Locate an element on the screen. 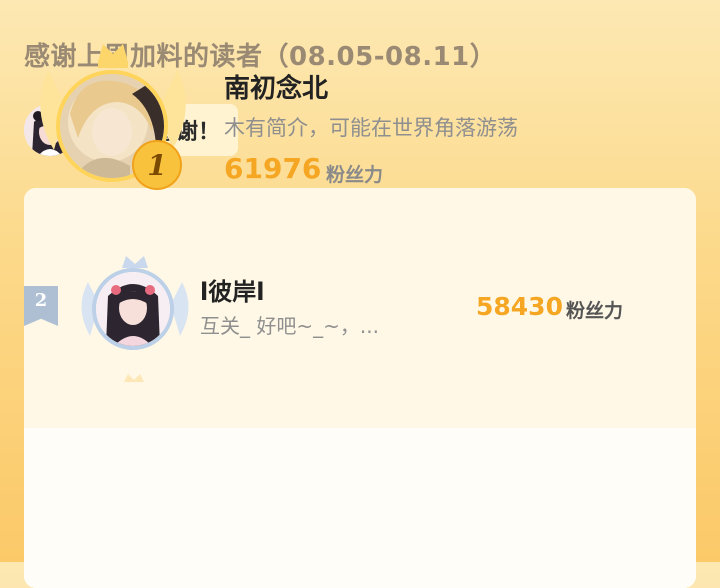 Image resolution: width=720 pixels, height=588 pixels. rank2-name: l彼岸l is located at coordinates (232, 289).